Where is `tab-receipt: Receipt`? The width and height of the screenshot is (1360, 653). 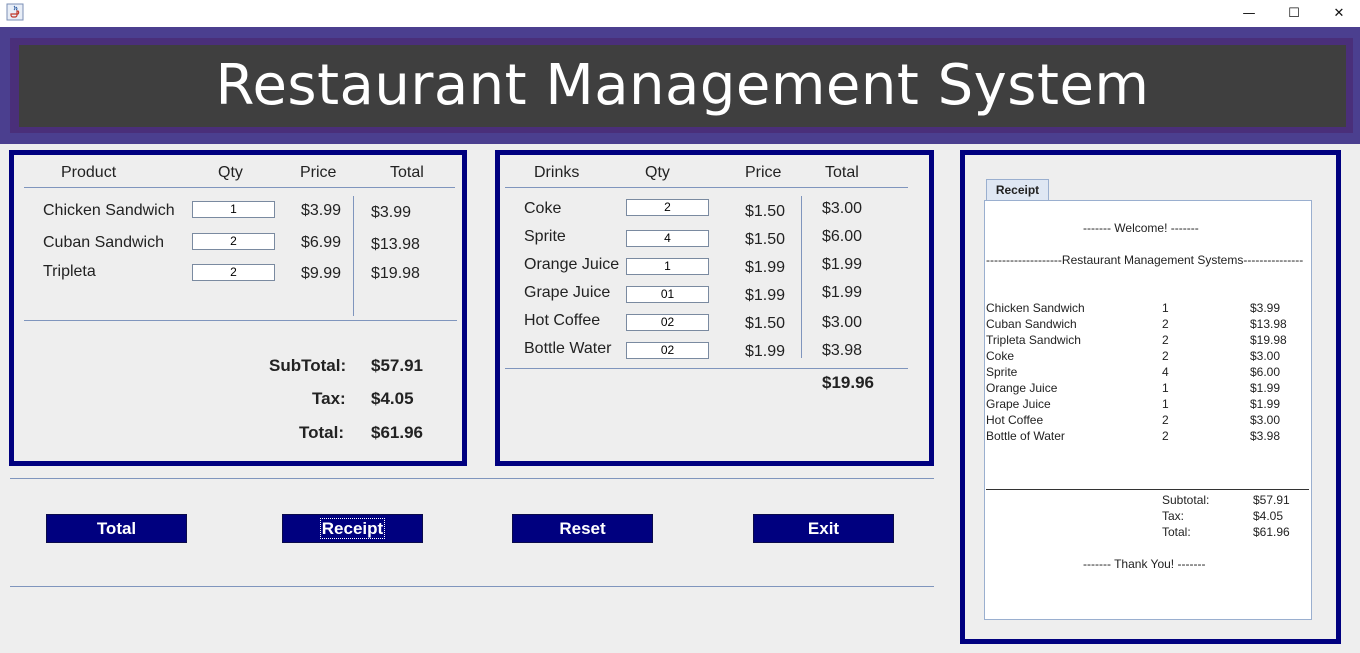
tab-receipt: Receipt is located at coordinates (1017, 190).